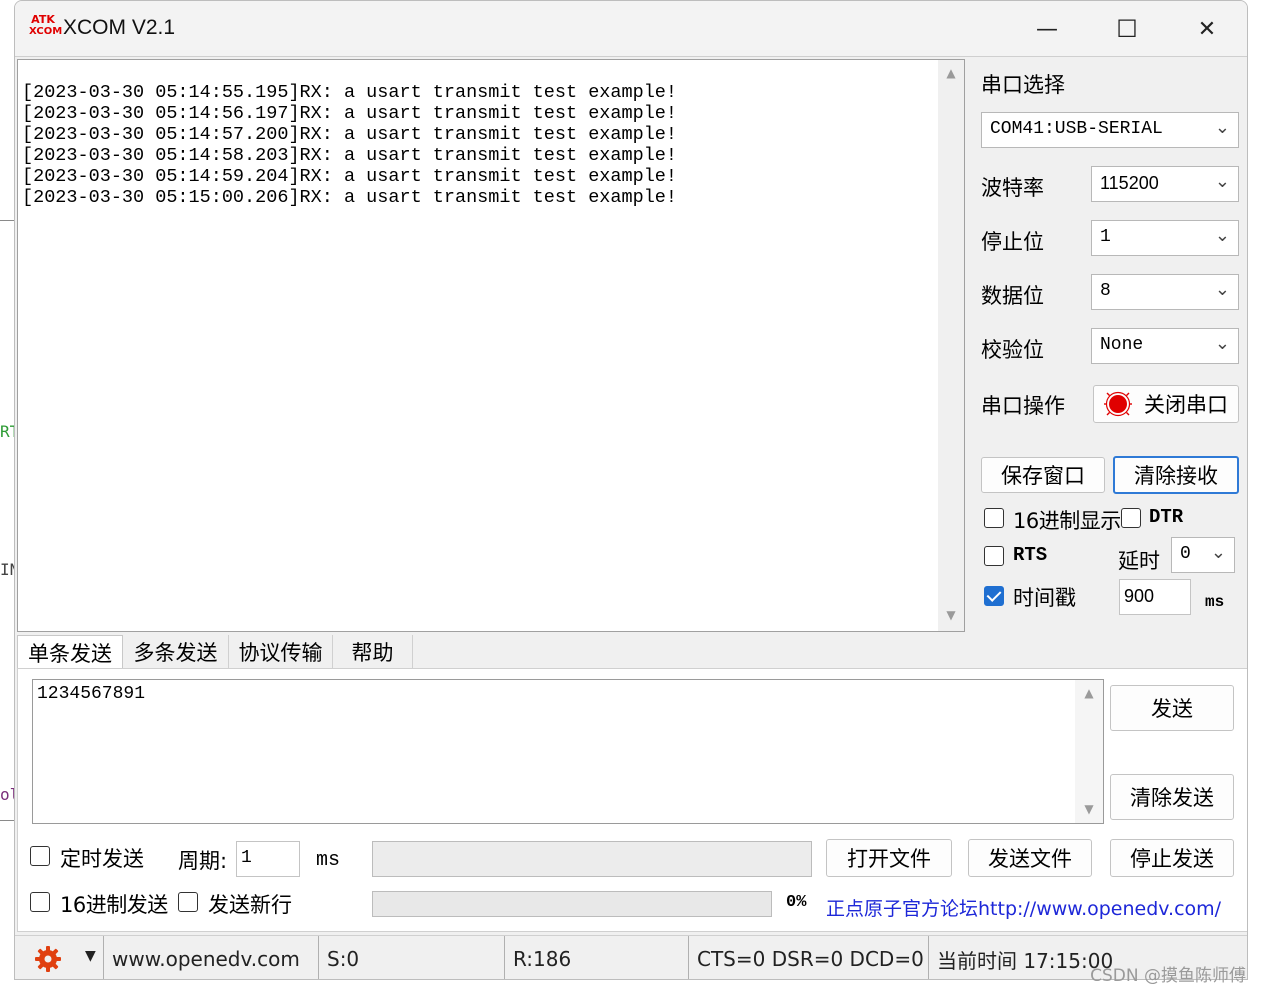 The image size is (1262, 992). I want to click on stop-send-button: 停止发送, so click(1172, 858).